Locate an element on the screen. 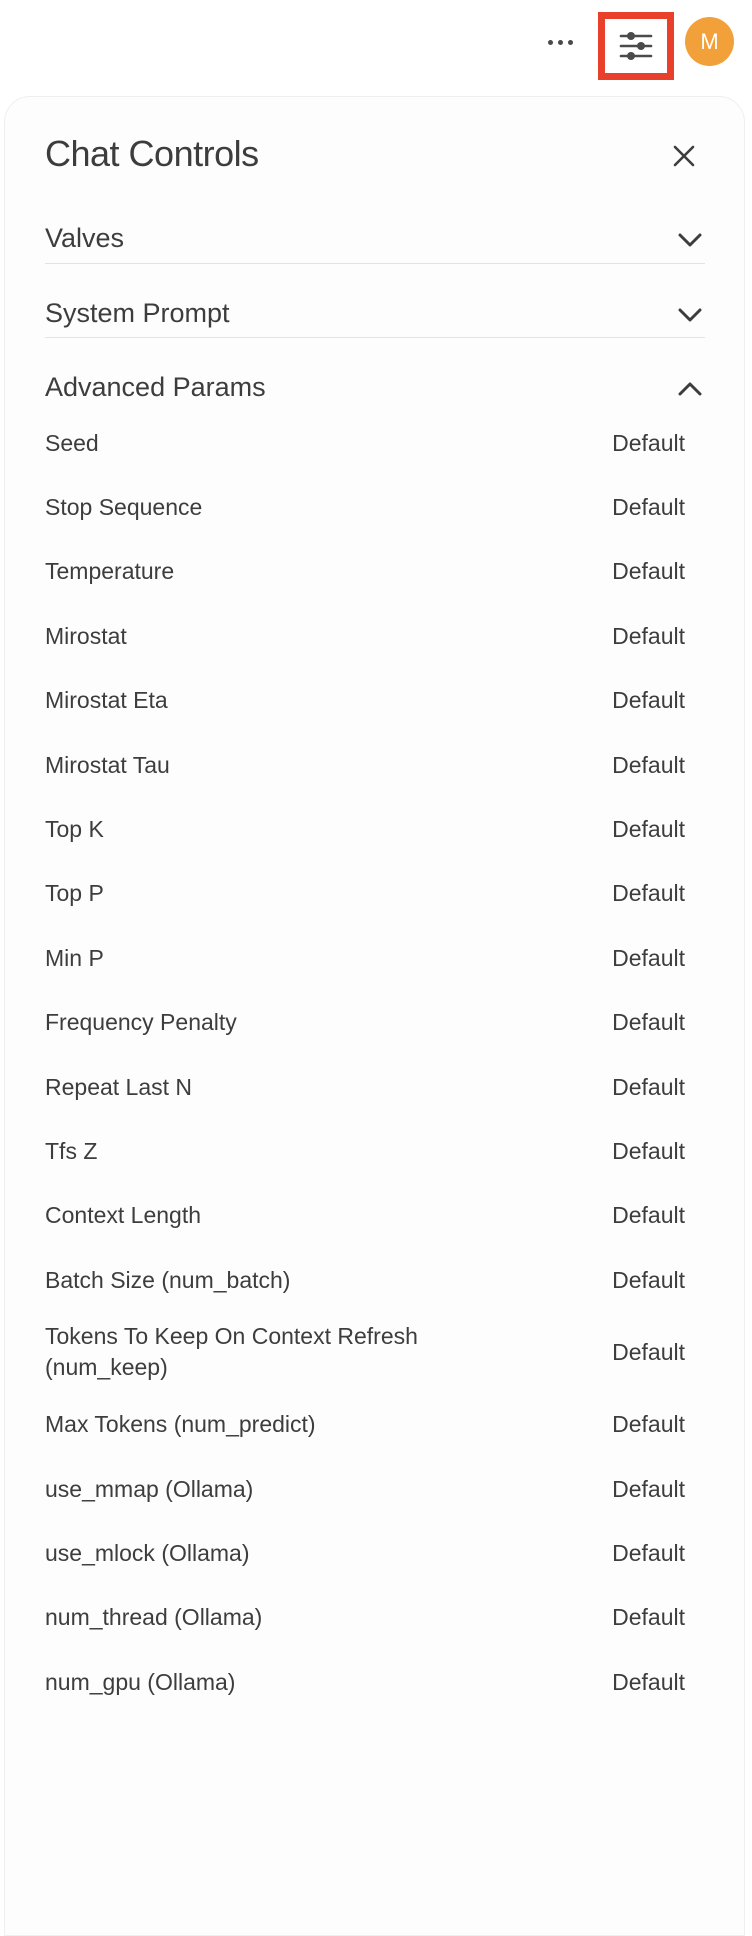 The image size is (752, 1936). param-name: Stop Sequence is located at coordinates (124, 507).